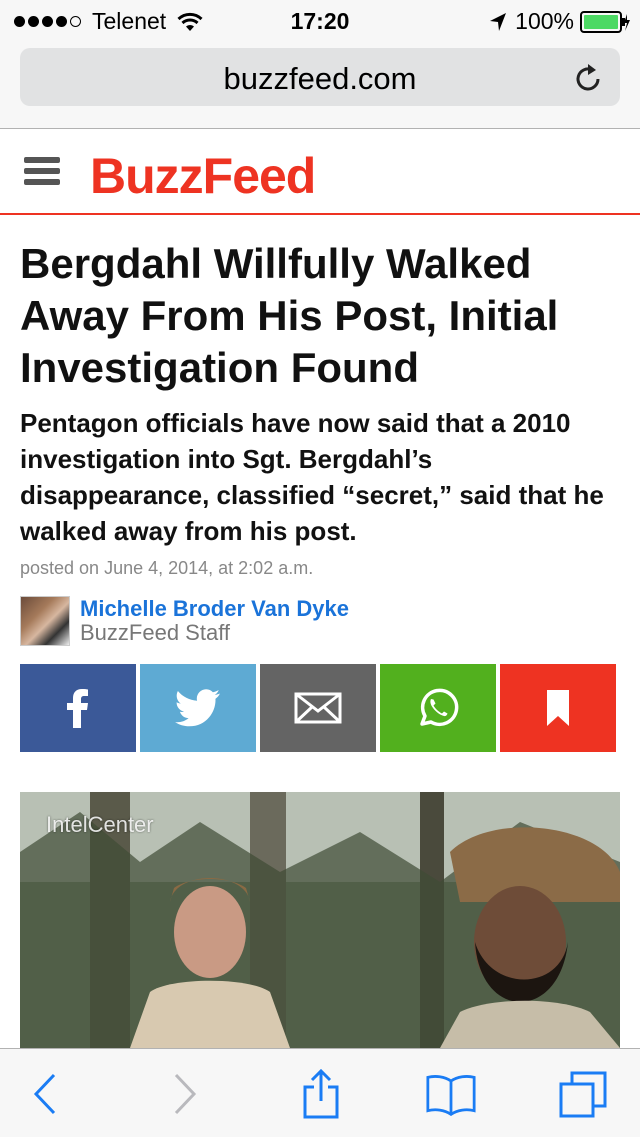 The width and height of the screenshot is (640, 1137). I want to click on tabs-button, so click(583, 1094).